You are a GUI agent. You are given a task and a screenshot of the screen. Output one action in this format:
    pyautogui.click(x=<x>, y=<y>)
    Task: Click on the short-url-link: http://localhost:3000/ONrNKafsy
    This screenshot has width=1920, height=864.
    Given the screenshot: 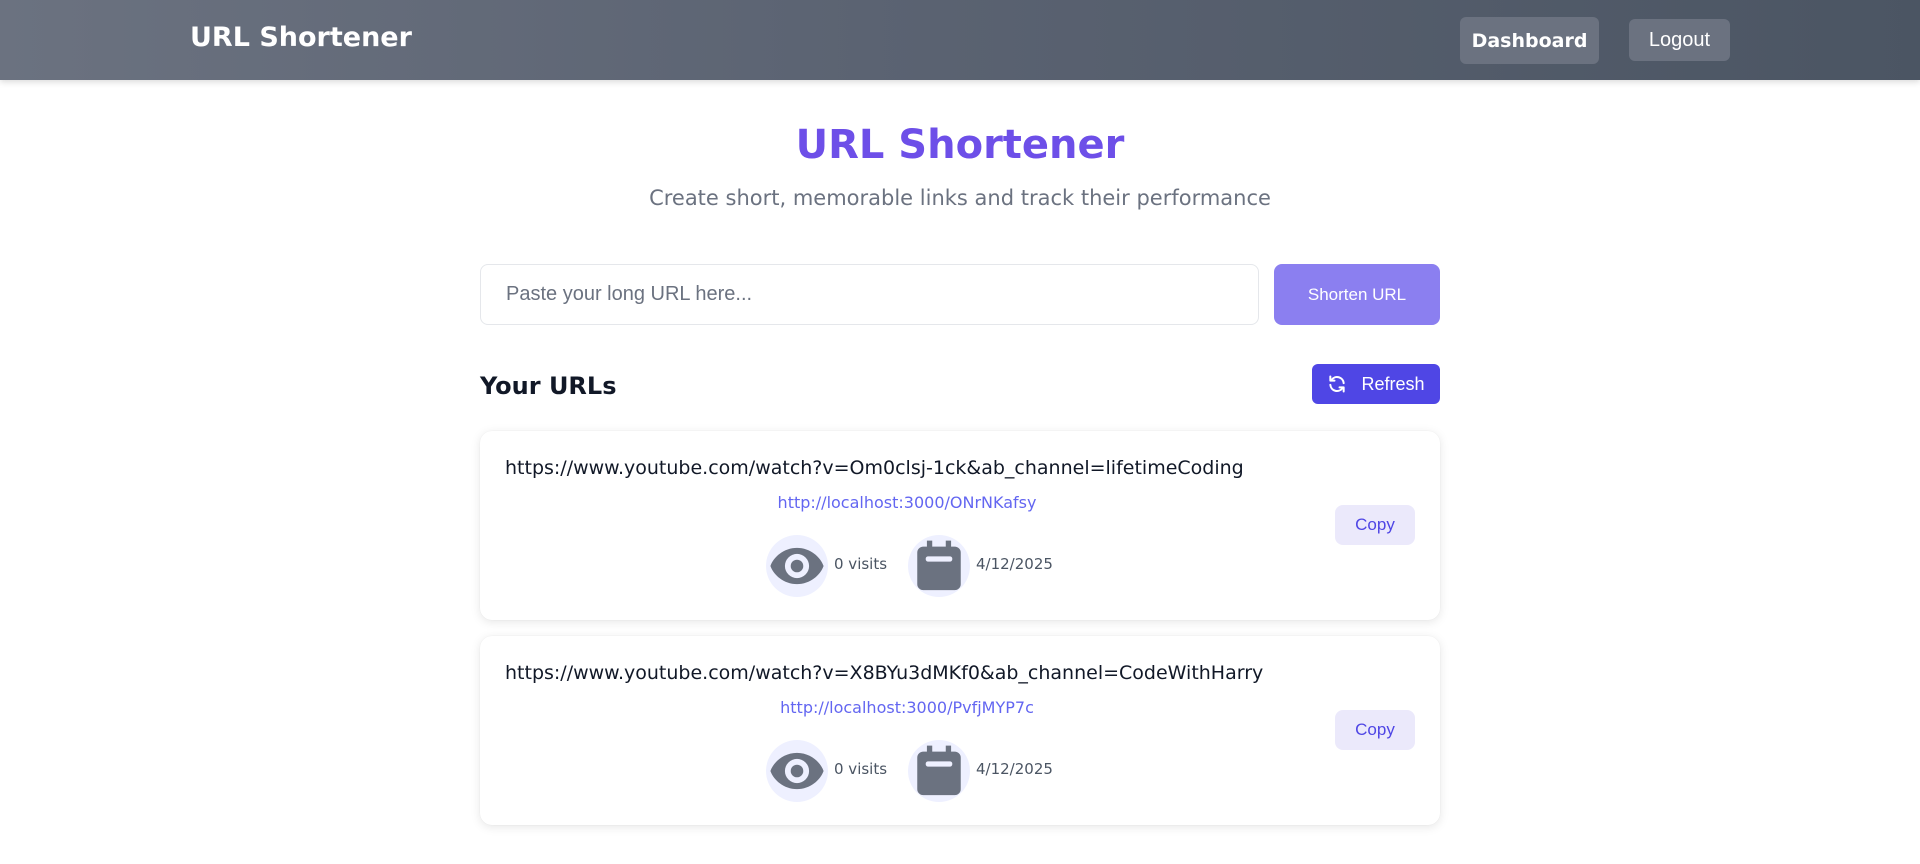 What is the action you would take?
    pyautogui.click(x=907, y=502)
    